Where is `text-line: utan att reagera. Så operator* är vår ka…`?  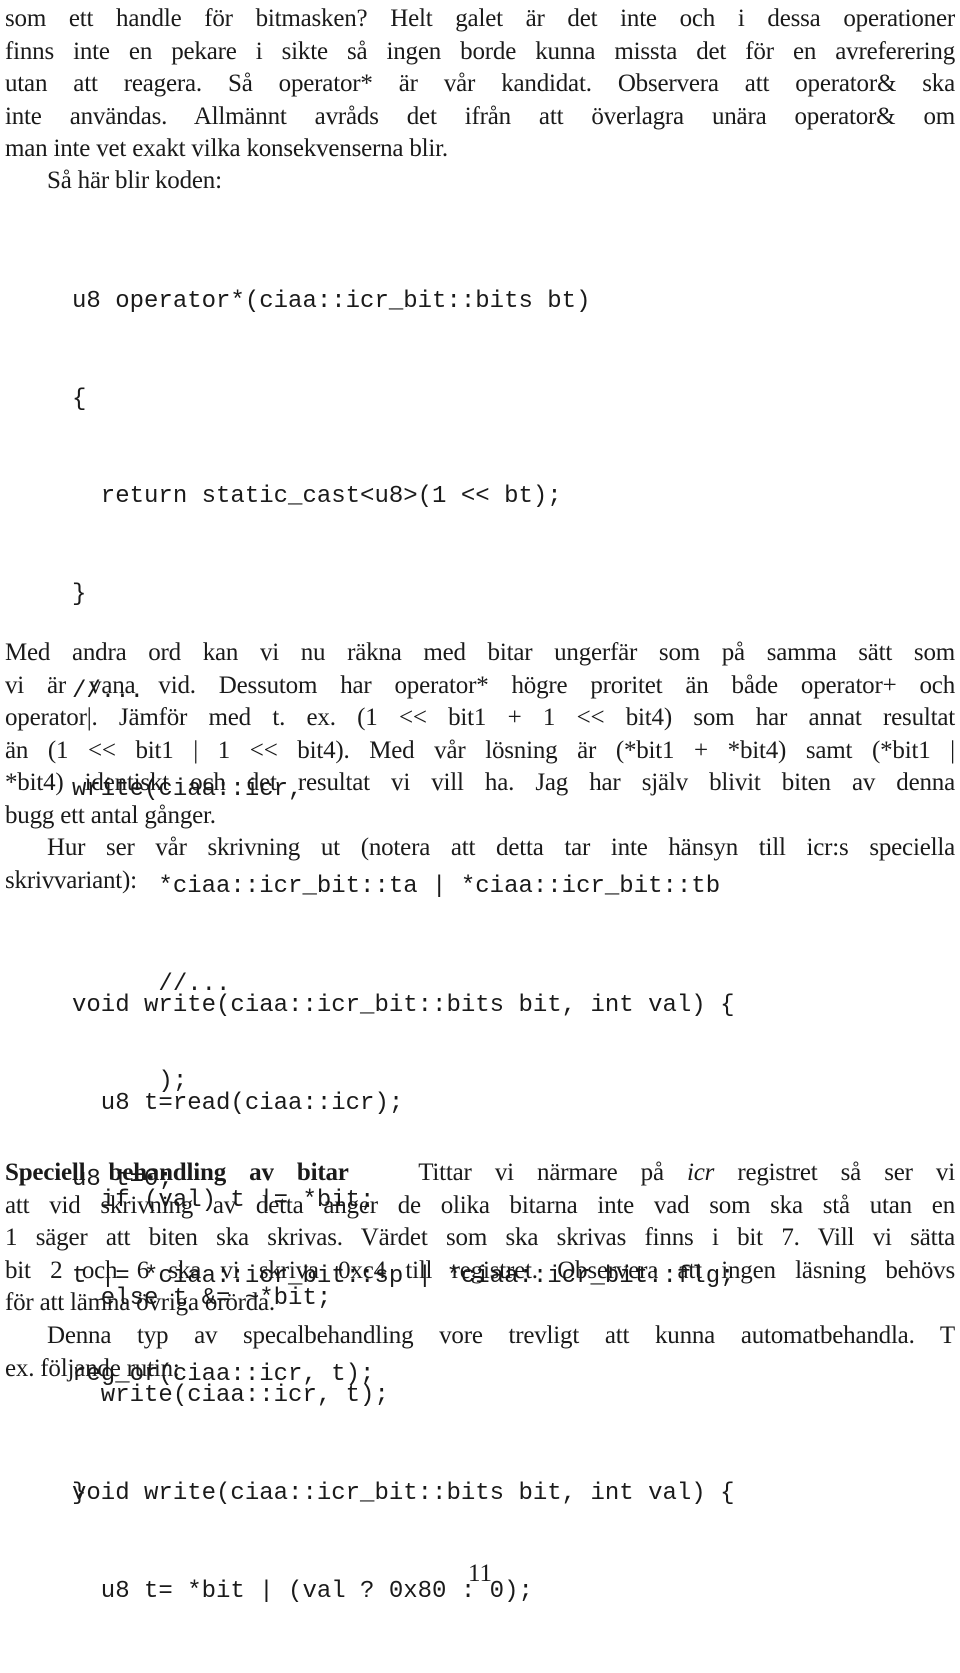
text-line: utan att reagera. Så operator* är vår ka… is located at coordinates (480, 83).